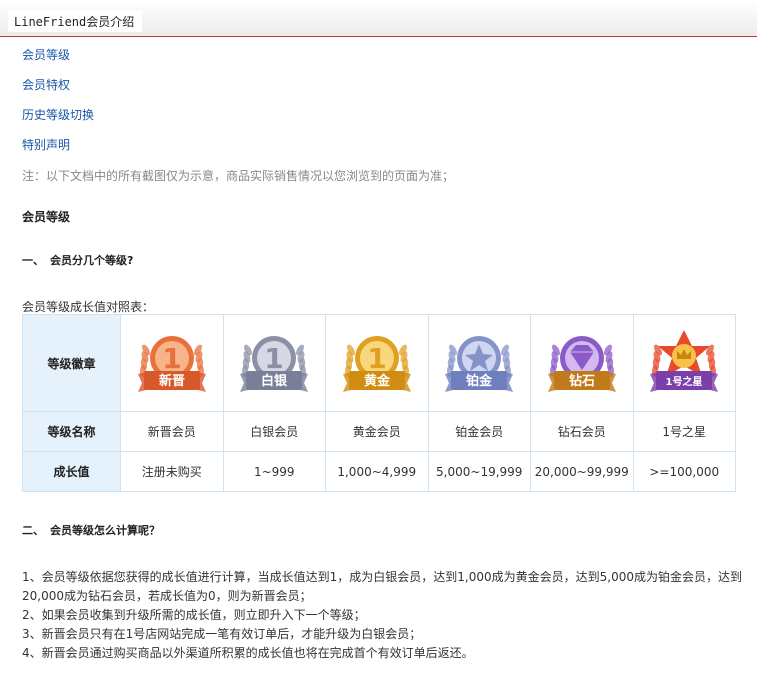  I want to click on disclaimer-note: 注：以下文档中的所有截图仅为示意，商品实际销售情况以您浏览到的页面为准；, so click(238, 176).